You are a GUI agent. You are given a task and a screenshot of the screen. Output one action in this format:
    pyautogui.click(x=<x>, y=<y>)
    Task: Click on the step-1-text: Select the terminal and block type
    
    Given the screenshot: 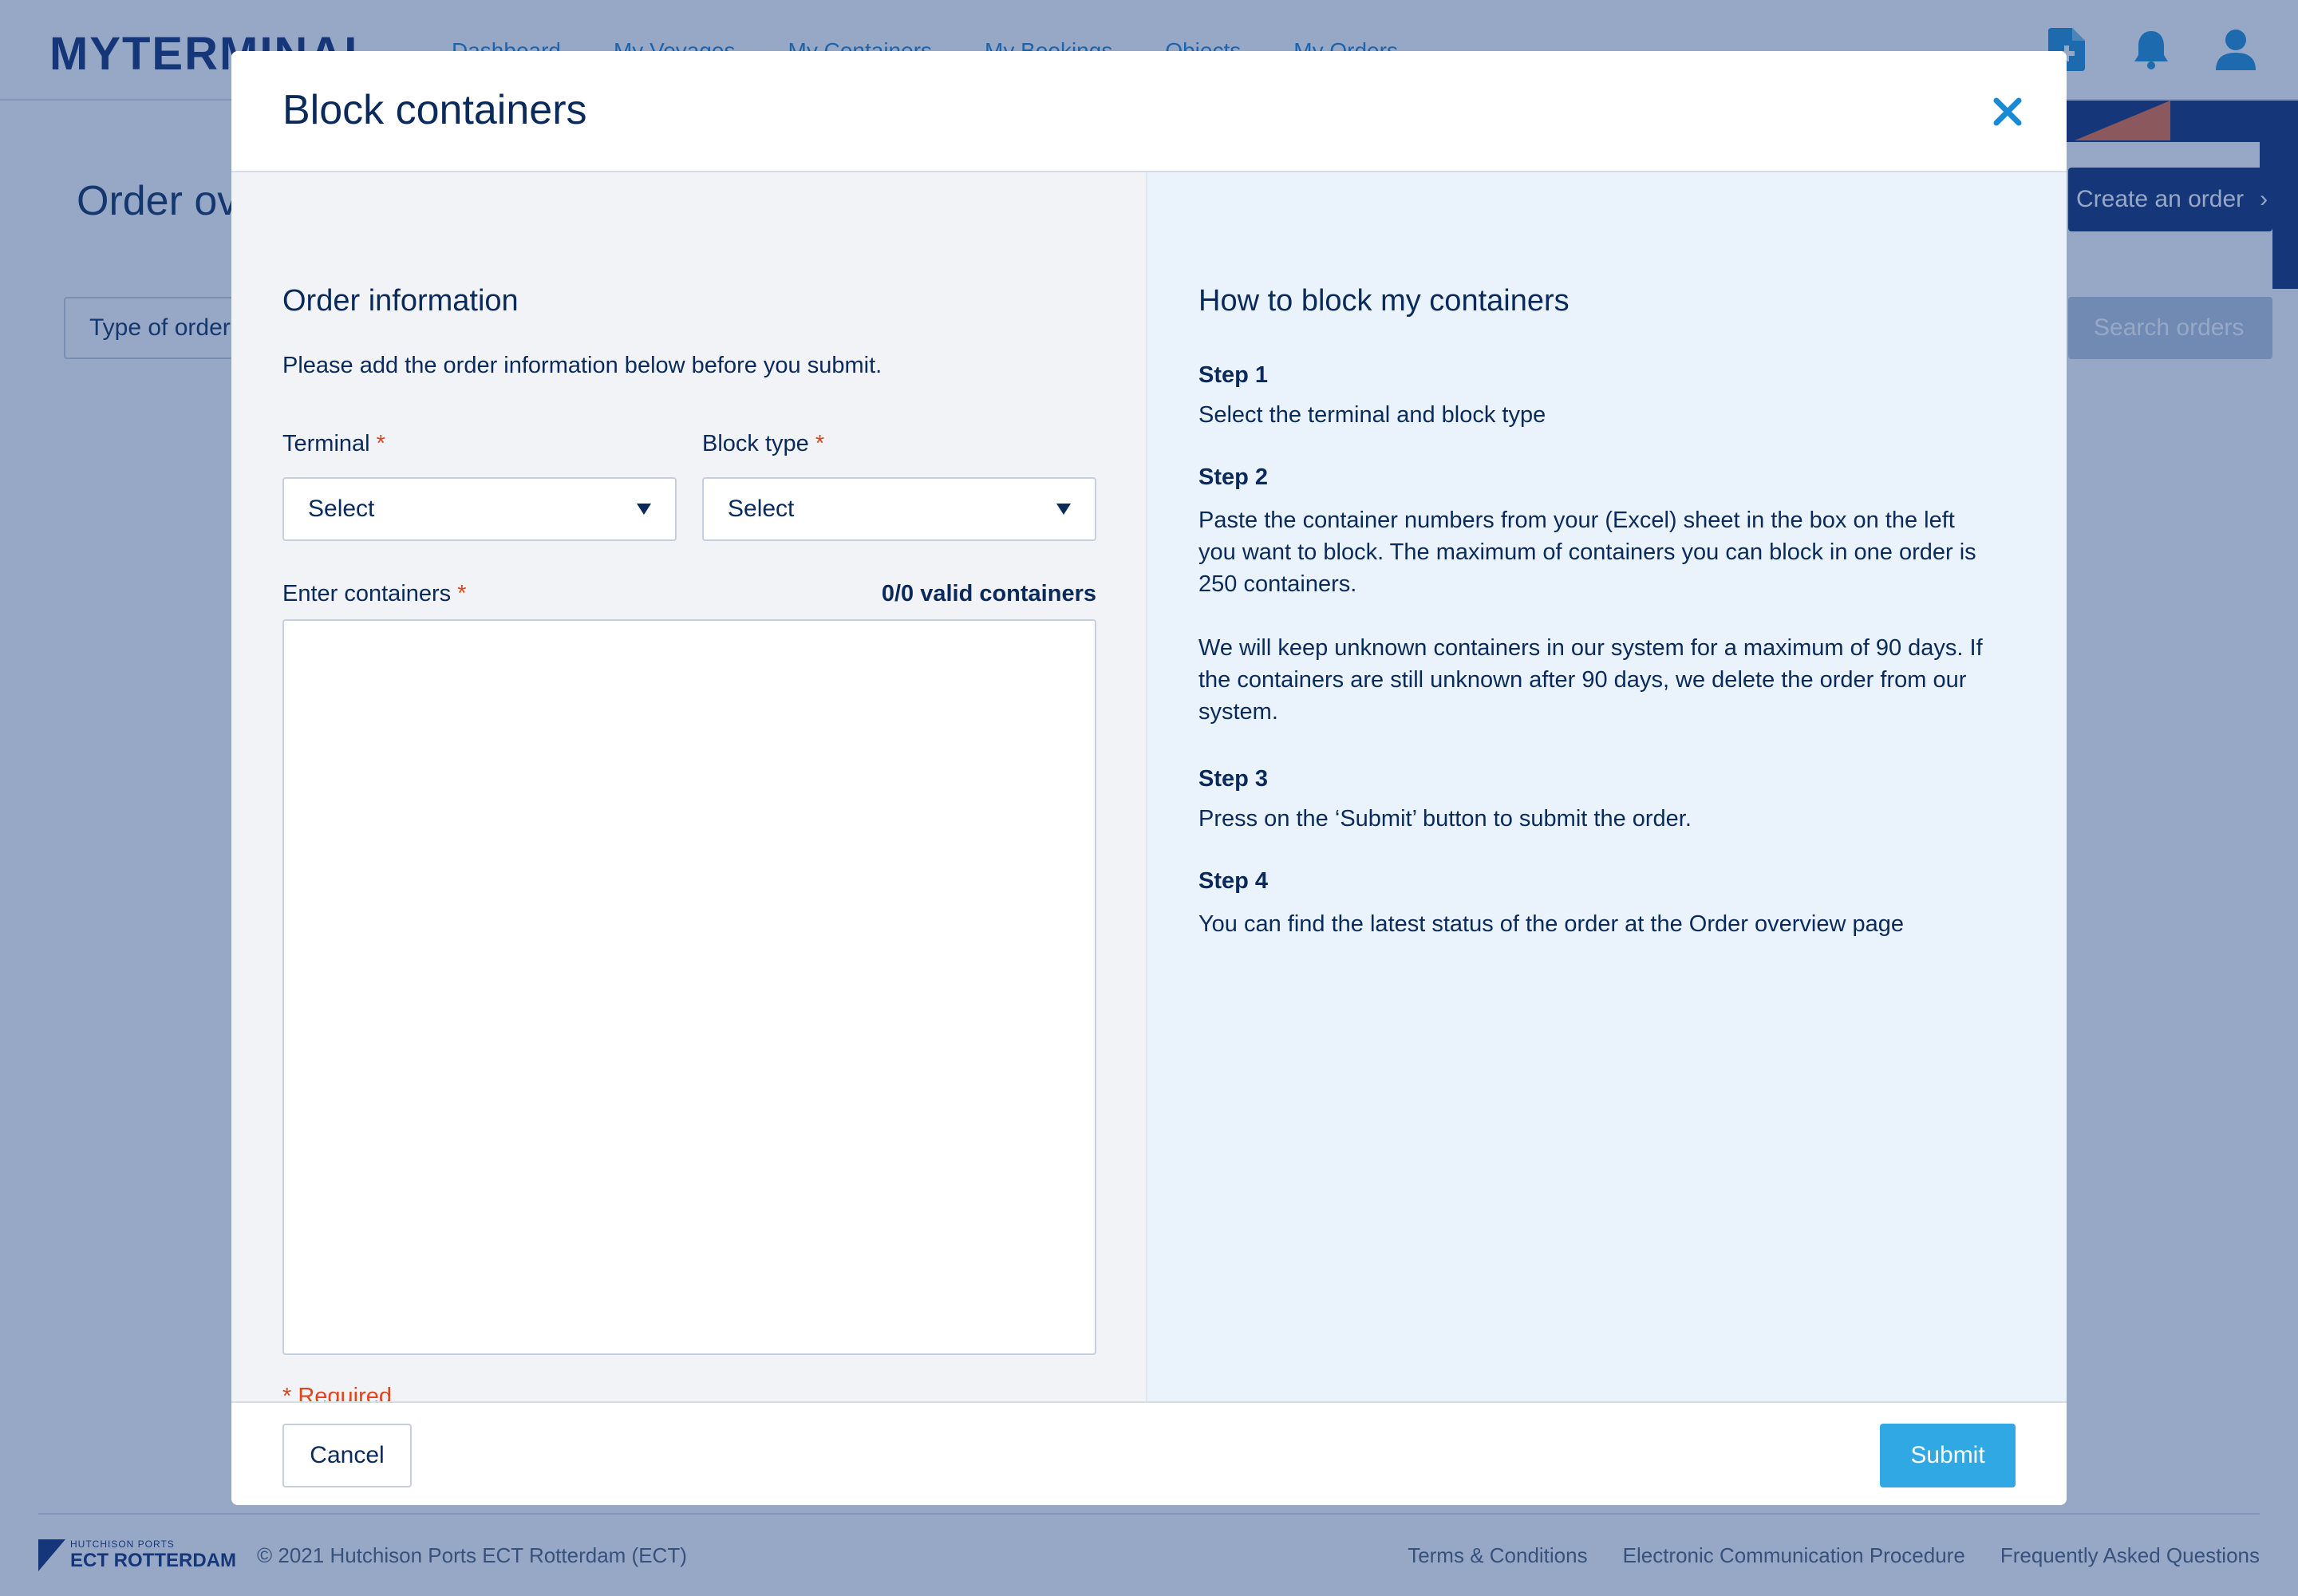 What is the action you would take?
    pyautogui.click(x=1372, y=415)
    